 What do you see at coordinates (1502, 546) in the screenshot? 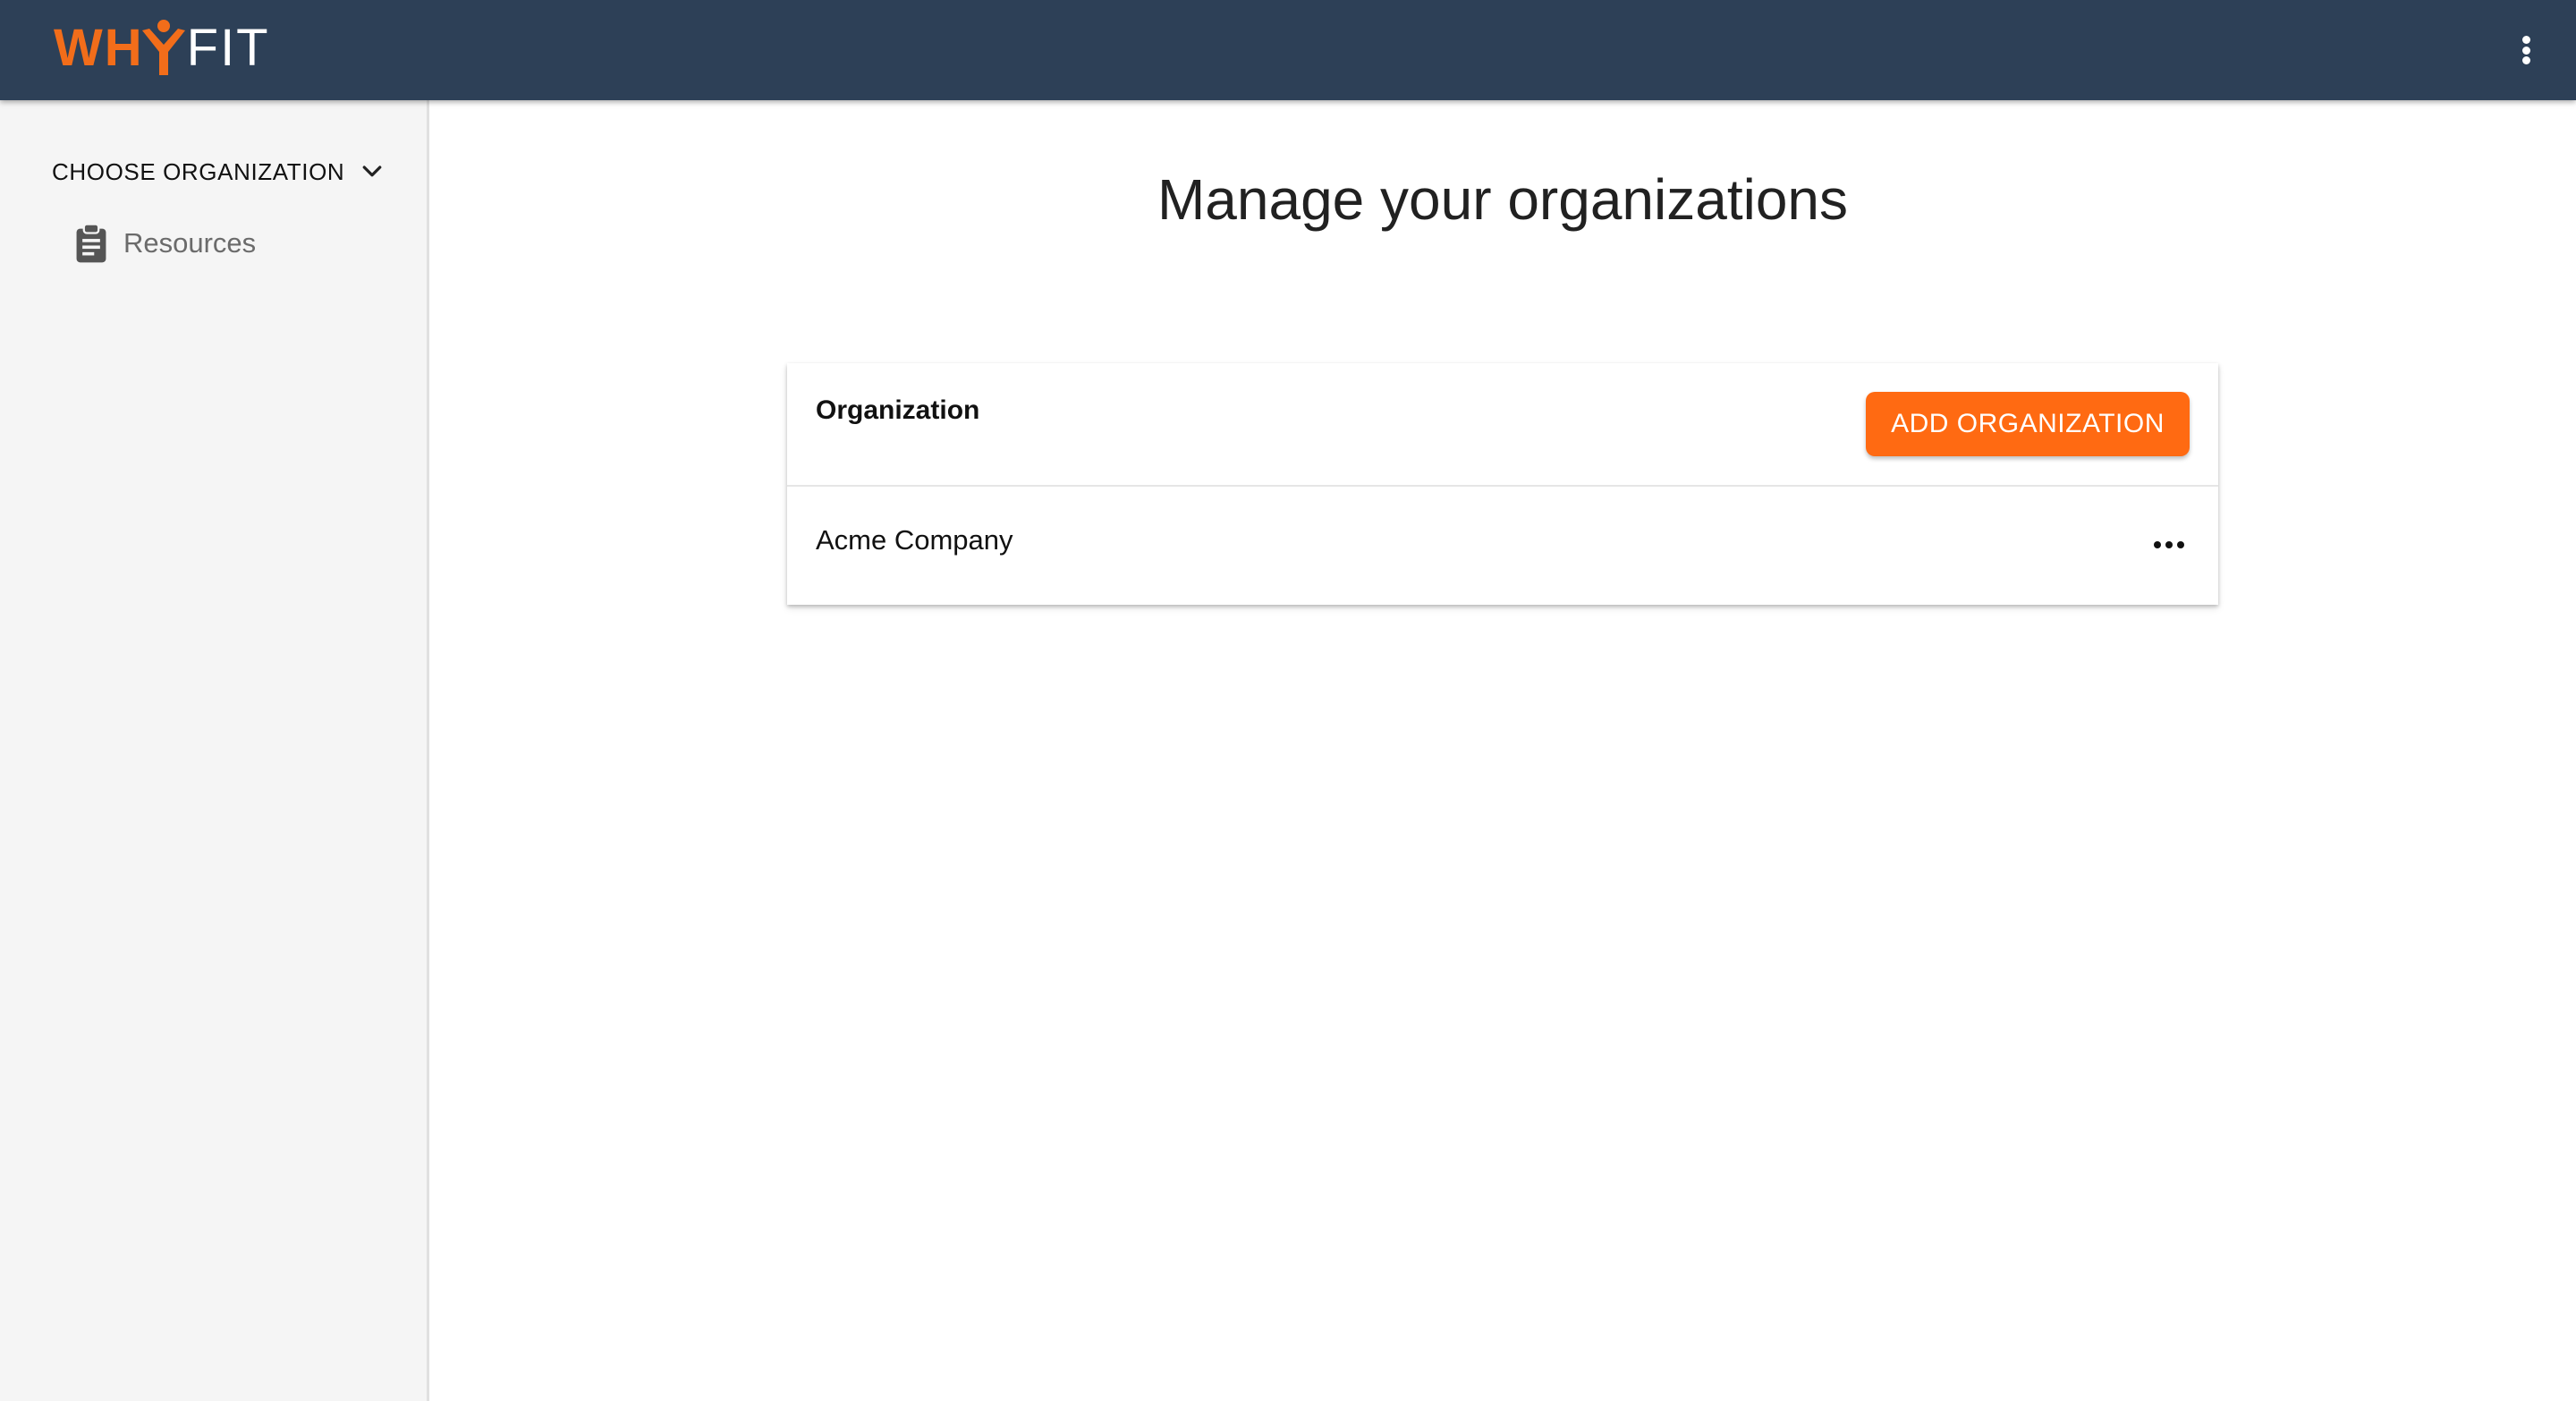
I see `table-row: Acme Company` at bounding box center [1502, 546].